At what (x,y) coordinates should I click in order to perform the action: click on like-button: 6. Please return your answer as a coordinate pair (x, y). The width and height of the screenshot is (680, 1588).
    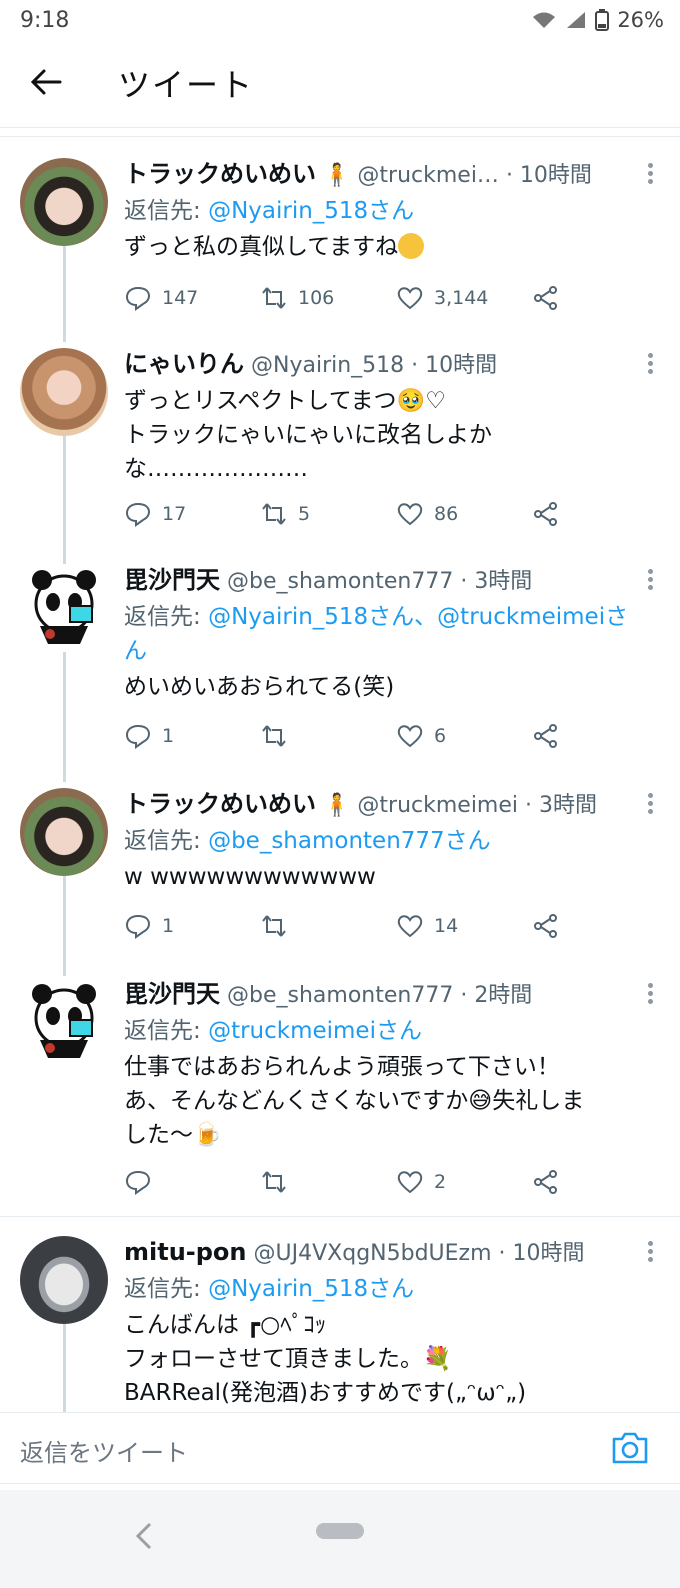
    Looking at the image, I should click on (464, 736).